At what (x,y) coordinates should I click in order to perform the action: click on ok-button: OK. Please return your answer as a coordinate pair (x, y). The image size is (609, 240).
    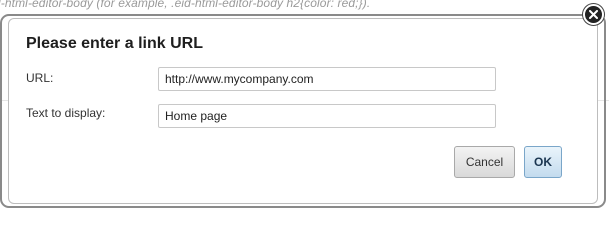
    Looking at the image, I should click on (543, 162).